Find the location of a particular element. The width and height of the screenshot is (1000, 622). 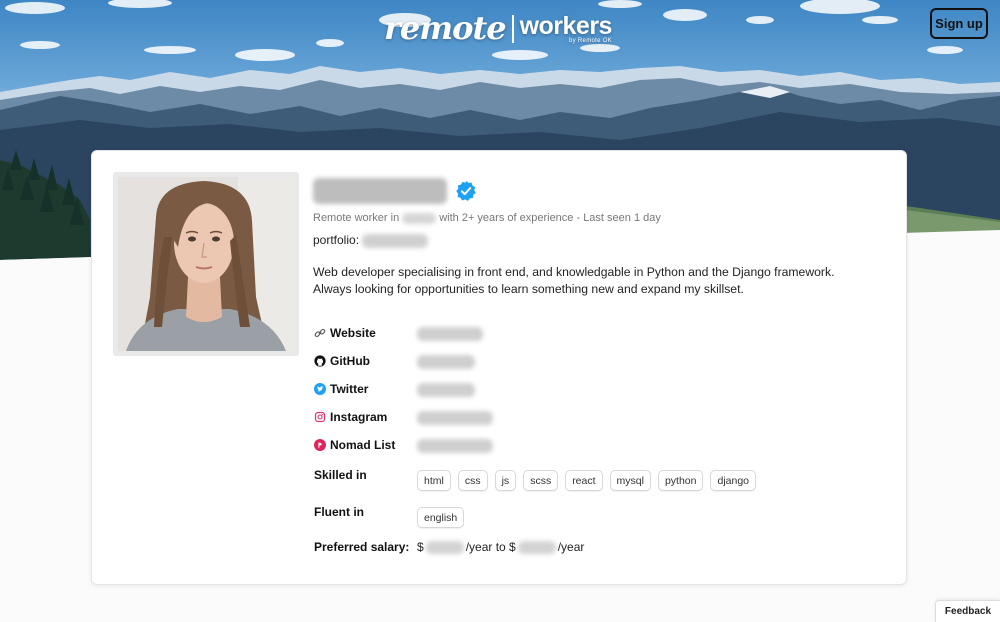

website-label: Website is located at coordinates (353, 333).